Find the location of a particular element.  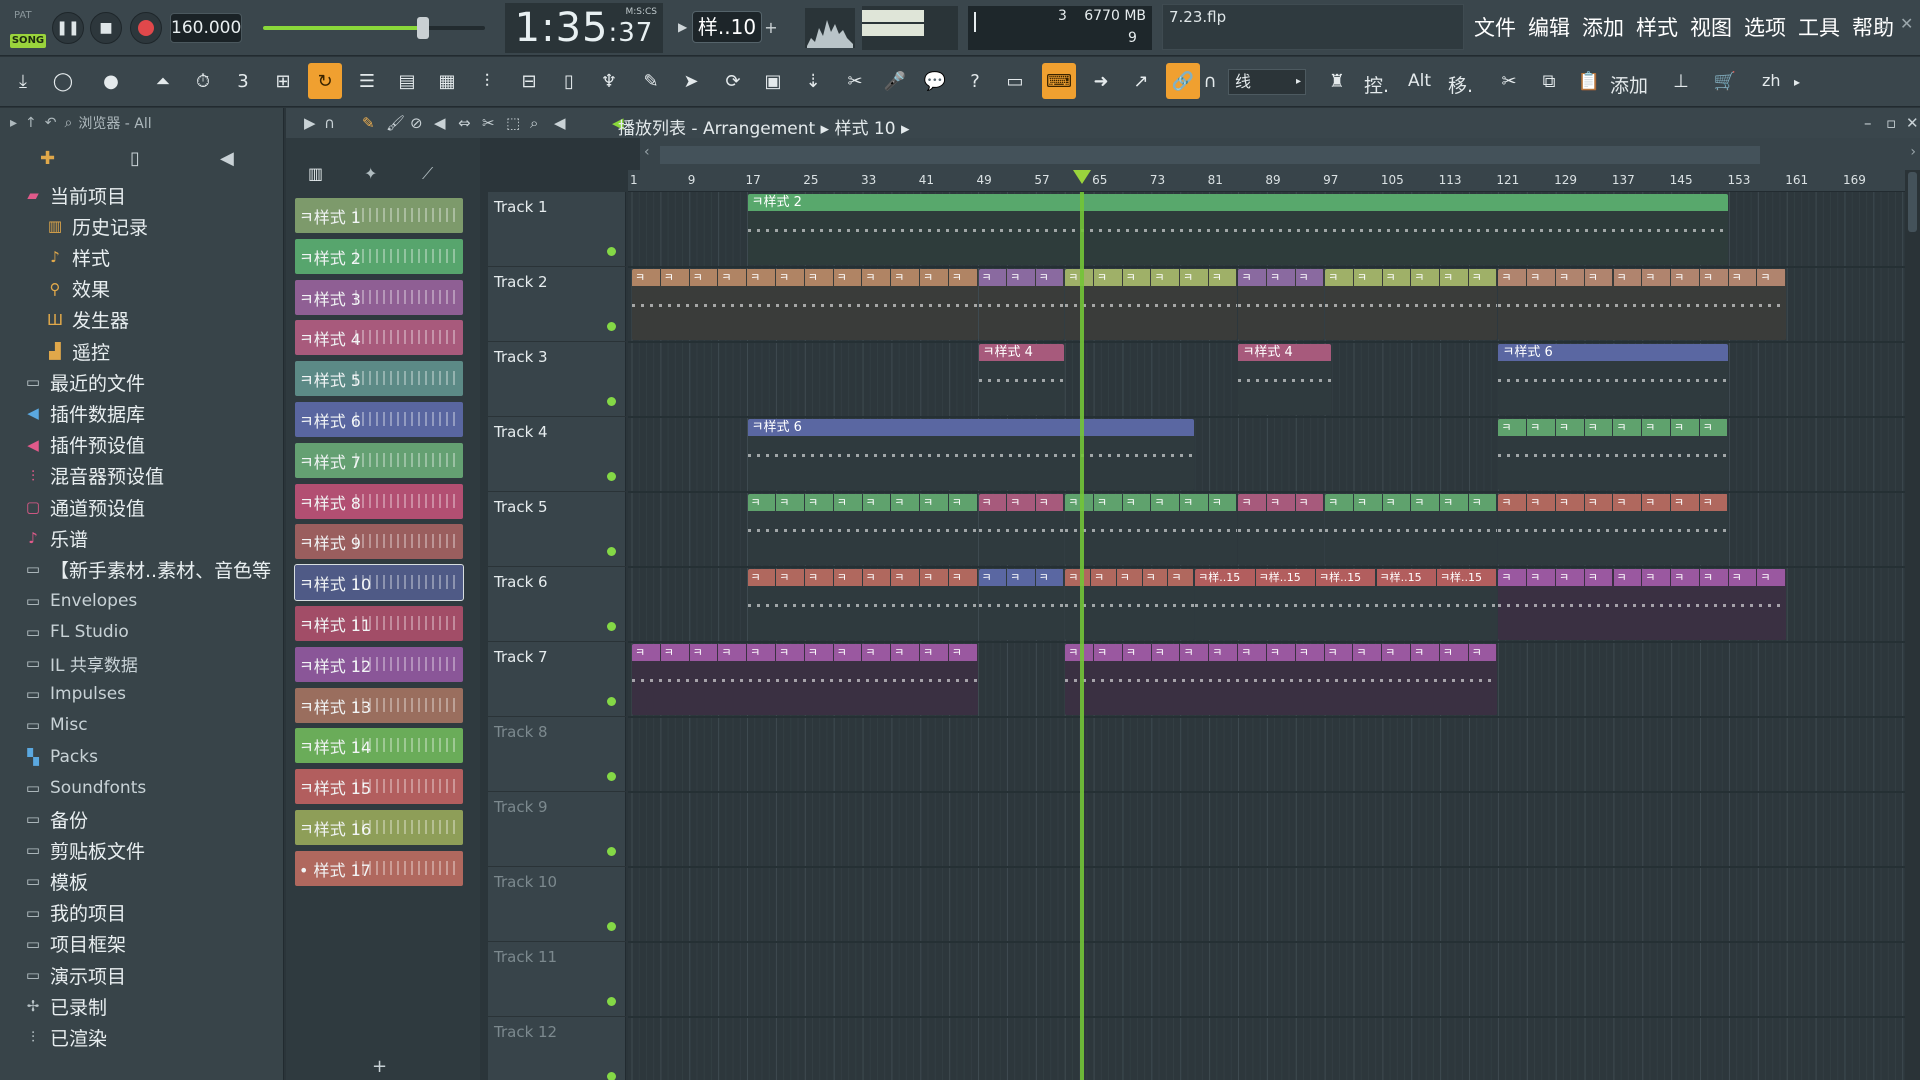

search-icon: ⌕ is located at coordinates (69, 123).